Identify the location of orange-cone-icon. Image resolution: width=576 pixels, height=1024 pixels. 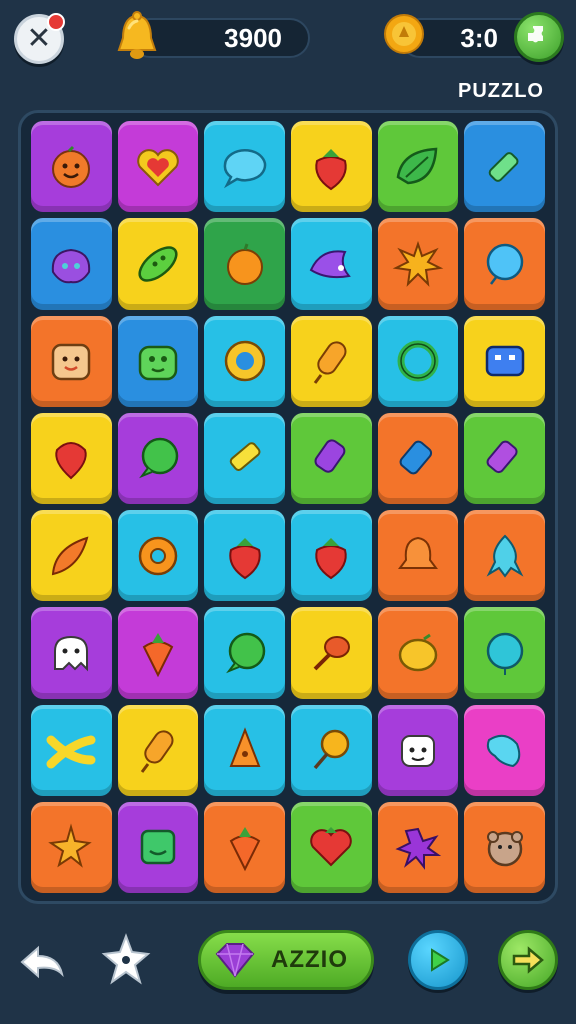
(245, 747).